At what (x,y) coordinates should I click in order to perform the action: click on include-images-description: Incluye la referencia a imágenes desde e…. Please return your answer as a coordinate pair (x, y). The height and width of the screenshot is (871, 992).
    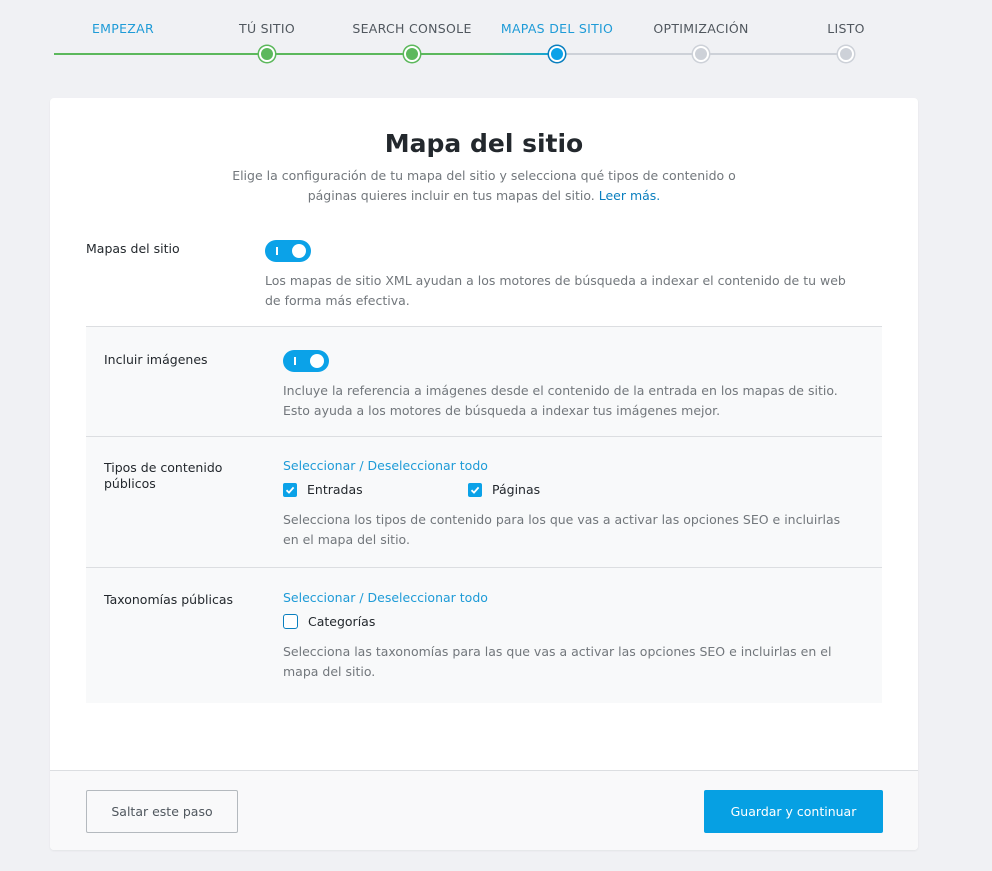
    Looking at the image, I should click on (560, 400).